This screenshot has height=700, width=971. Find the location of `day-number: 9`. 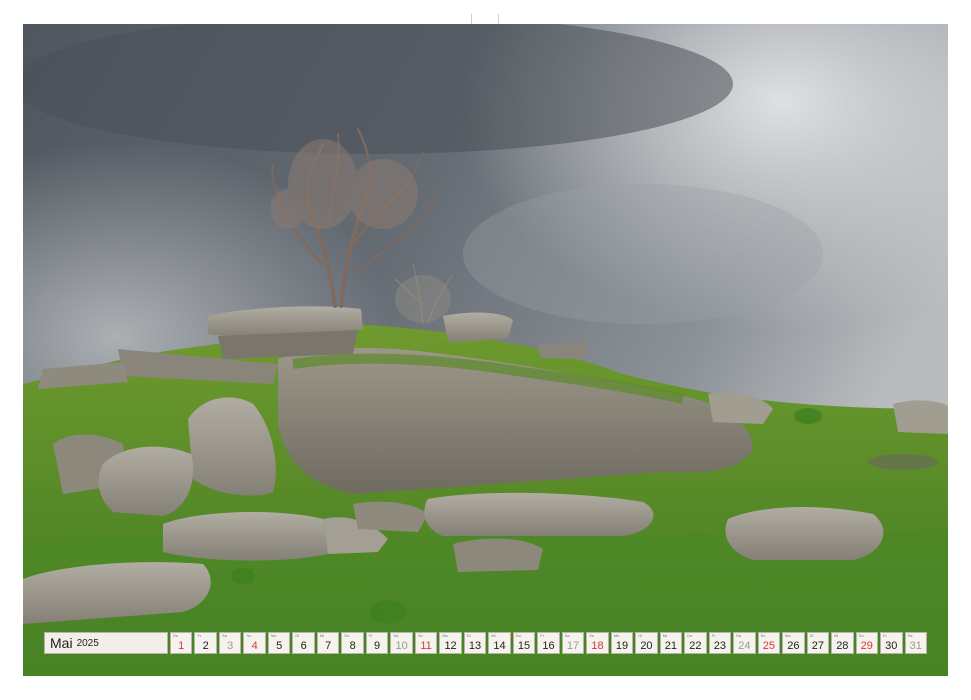

day-number: 9 is located at coordinates (377, 646).